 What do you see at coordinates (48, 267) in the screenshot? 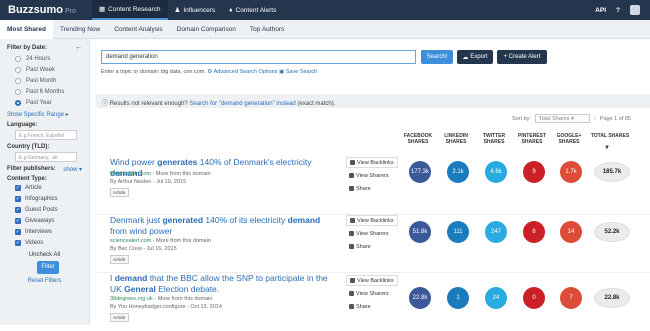
I see `filter-button: Filter` at bounding box center [48, 267].